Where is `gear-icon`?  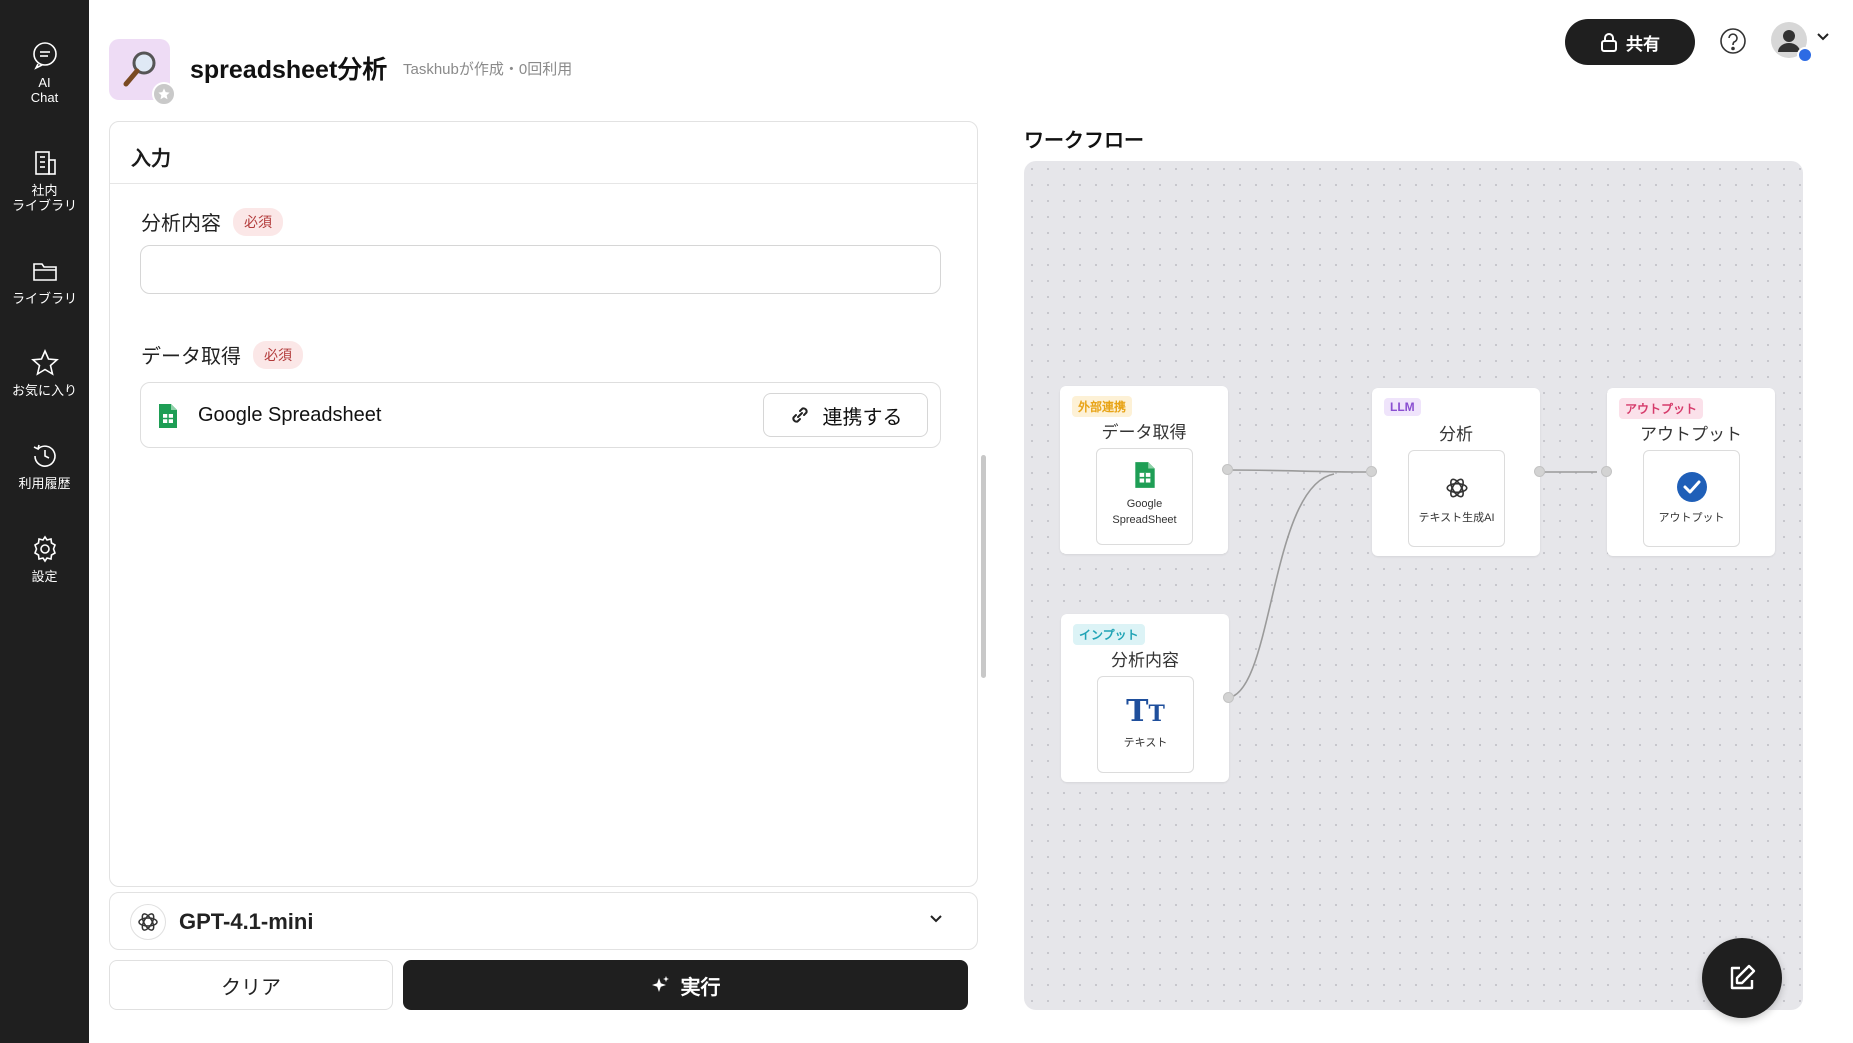 gear-icon is located at coordinates (44, 549).